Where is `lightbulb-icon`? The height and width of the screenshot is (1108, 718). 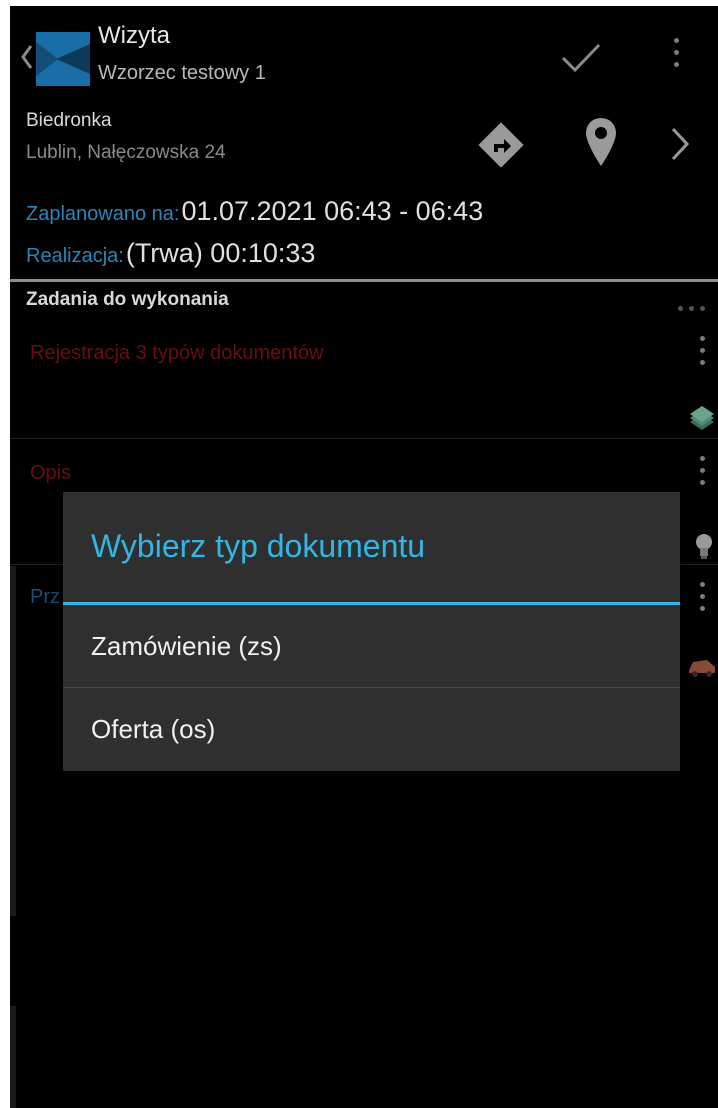 lightbulb-icon is located at coordinates (704, 546).